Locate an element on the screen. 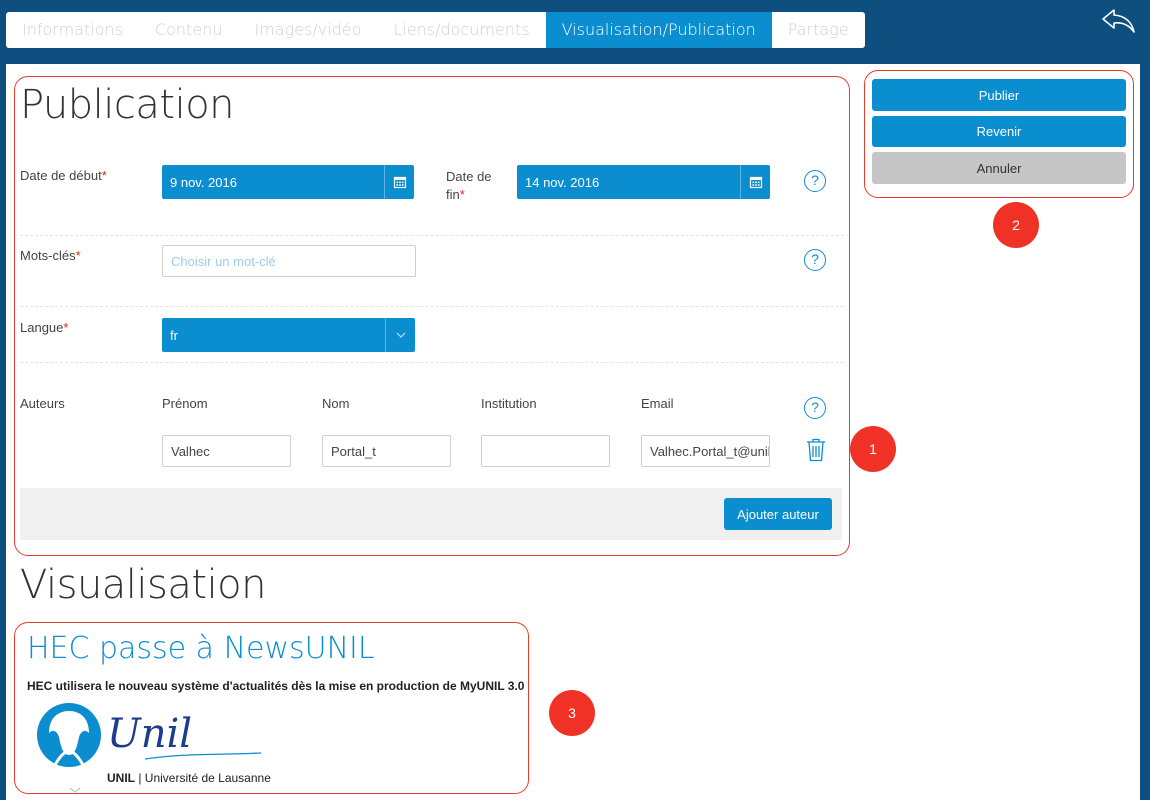  publish-button: Publier is located at coordinates (999, 95).